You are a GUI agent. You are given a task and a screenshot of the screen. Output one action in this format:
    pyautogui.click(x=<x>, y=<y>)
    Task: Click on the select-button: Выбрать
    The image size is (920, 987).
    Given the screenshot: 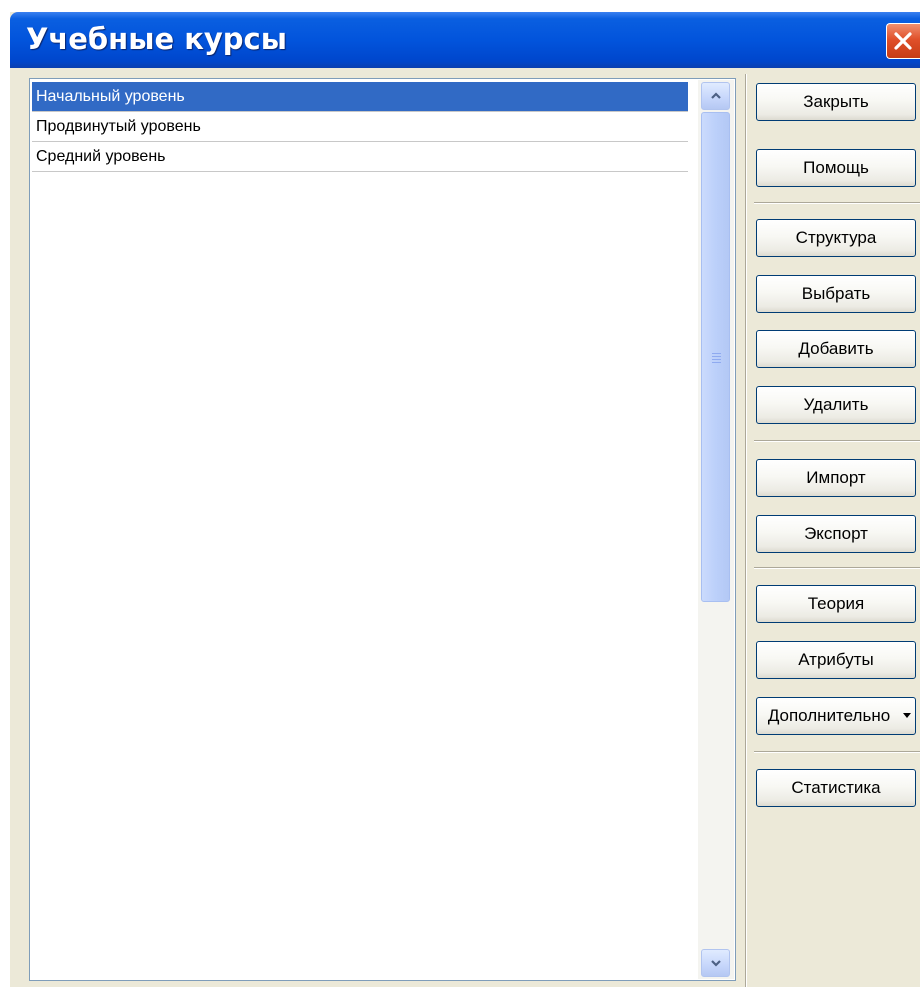 What is the action you would take?
    pyautogui.click(x=836, y=294)
    